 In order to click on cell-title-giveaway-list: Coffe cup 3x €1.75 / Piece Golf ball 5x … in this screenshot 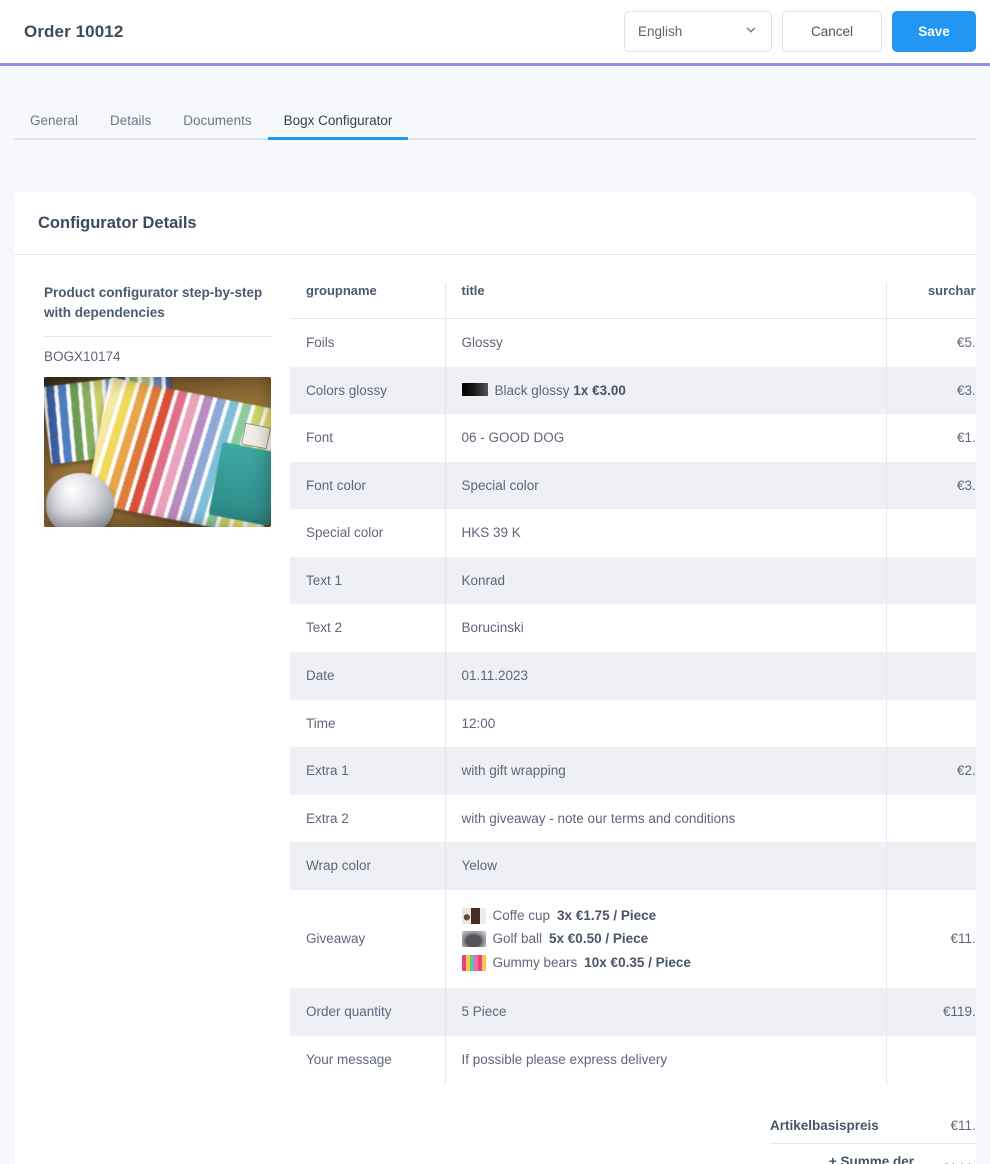, I will do `click(665, 939)`.